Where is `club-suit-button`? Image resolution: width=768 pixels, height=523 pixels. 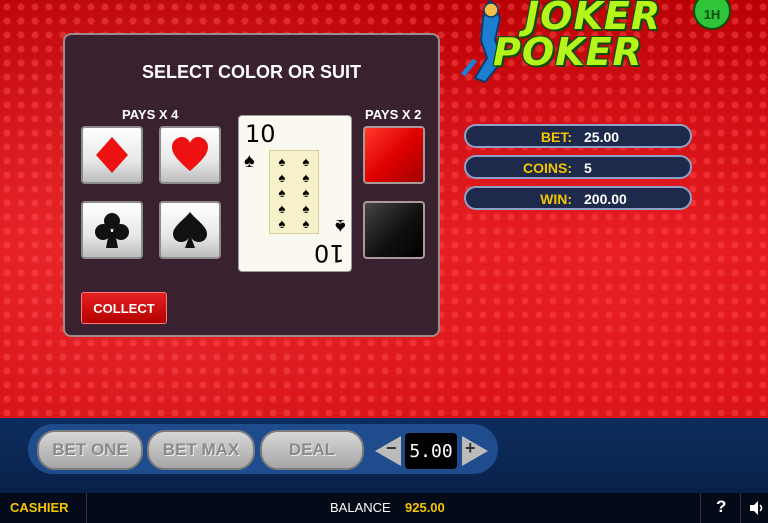
club-suit-button is located at coordinates (112, 230).